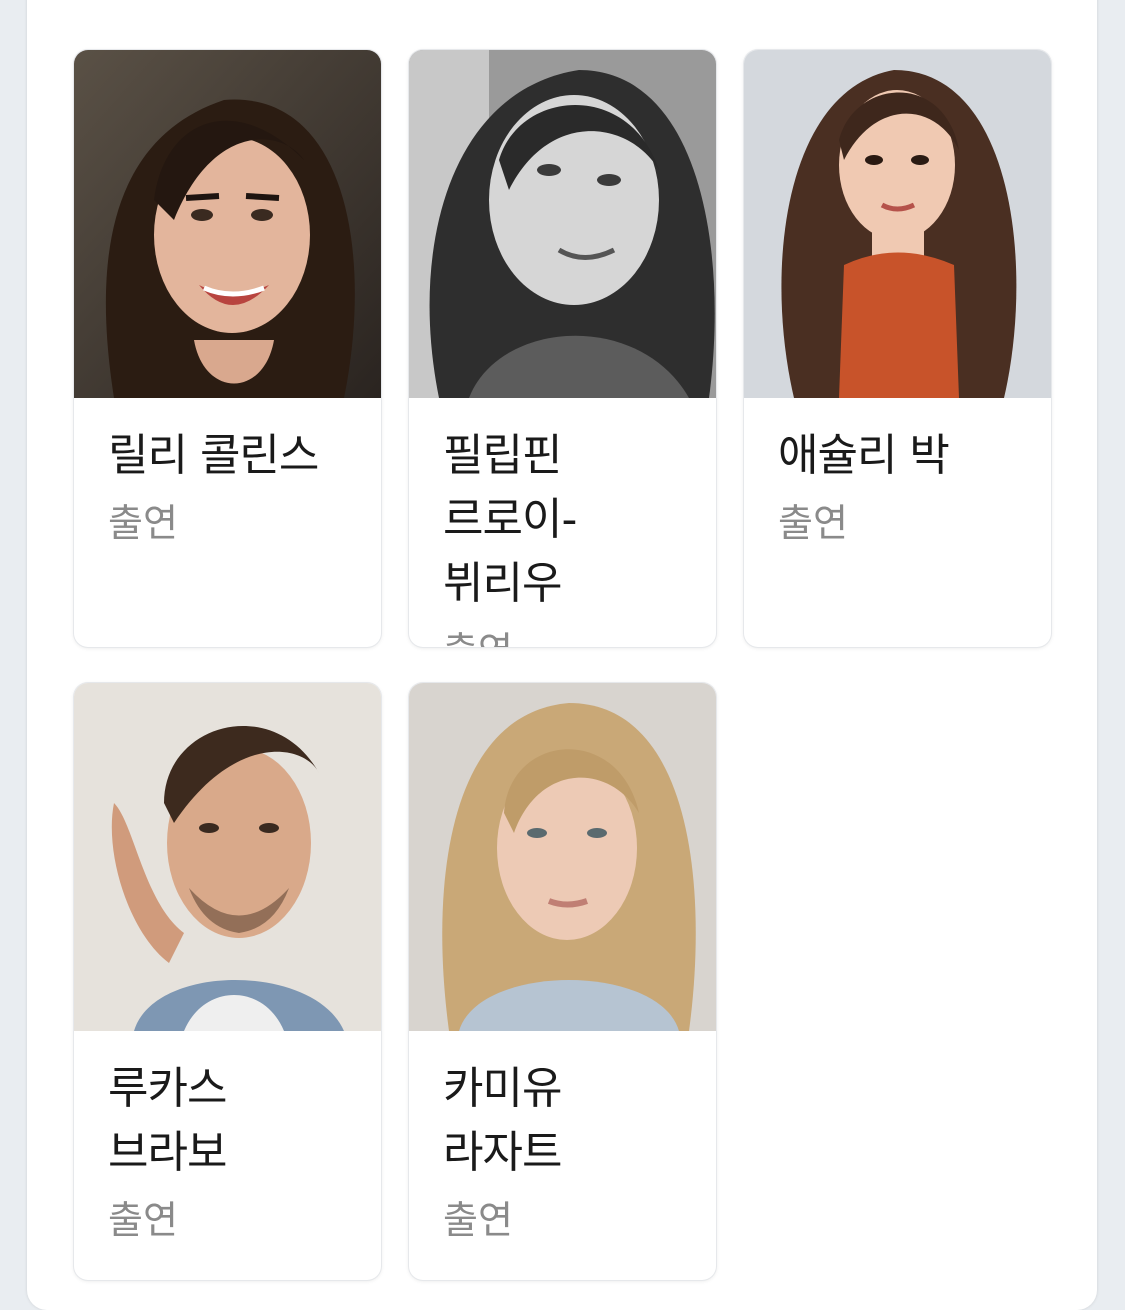  I want to click on cast-name: 카미유 라자트, so click(502, 1120).